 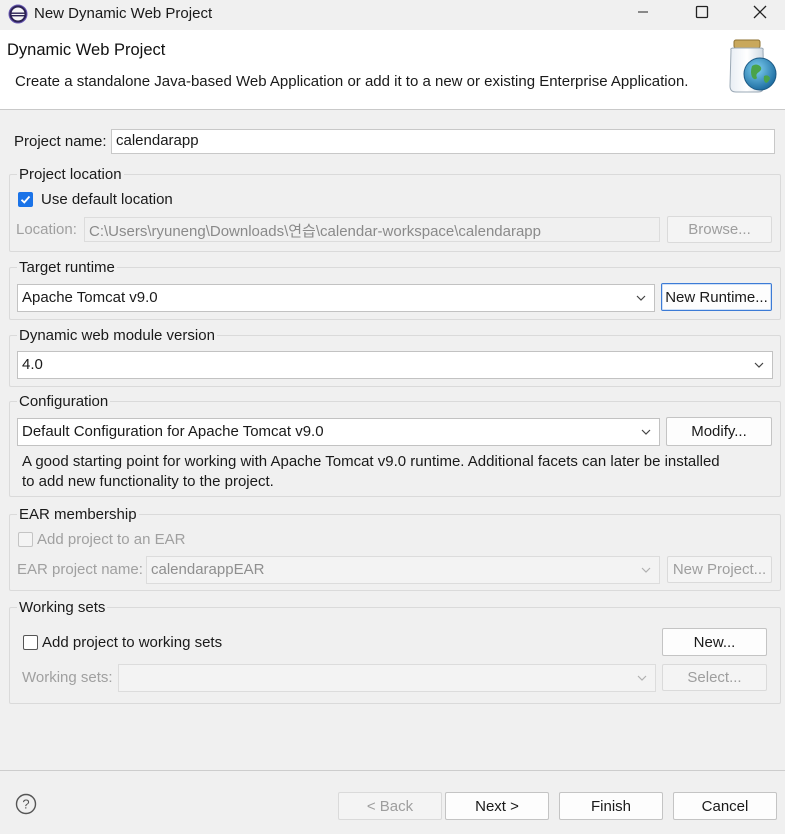 I want to click on help-icon: ?, so click(x=26, y=804).